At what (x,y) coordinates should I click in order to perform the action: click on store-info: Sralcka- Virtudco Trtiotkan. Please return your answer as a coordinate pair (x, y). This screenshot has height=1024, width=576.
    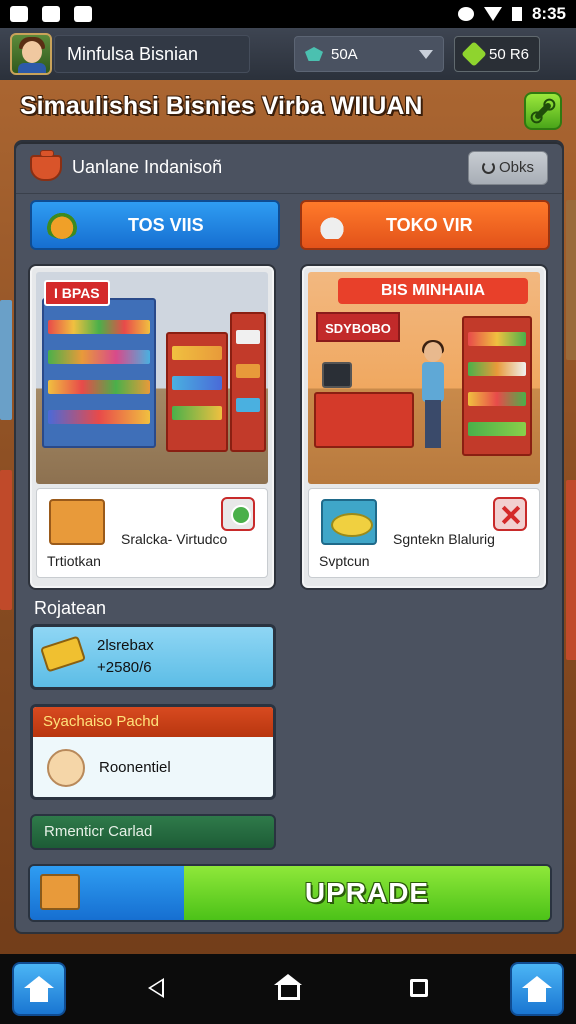
    Looking at the image, I should click on (152, 533).